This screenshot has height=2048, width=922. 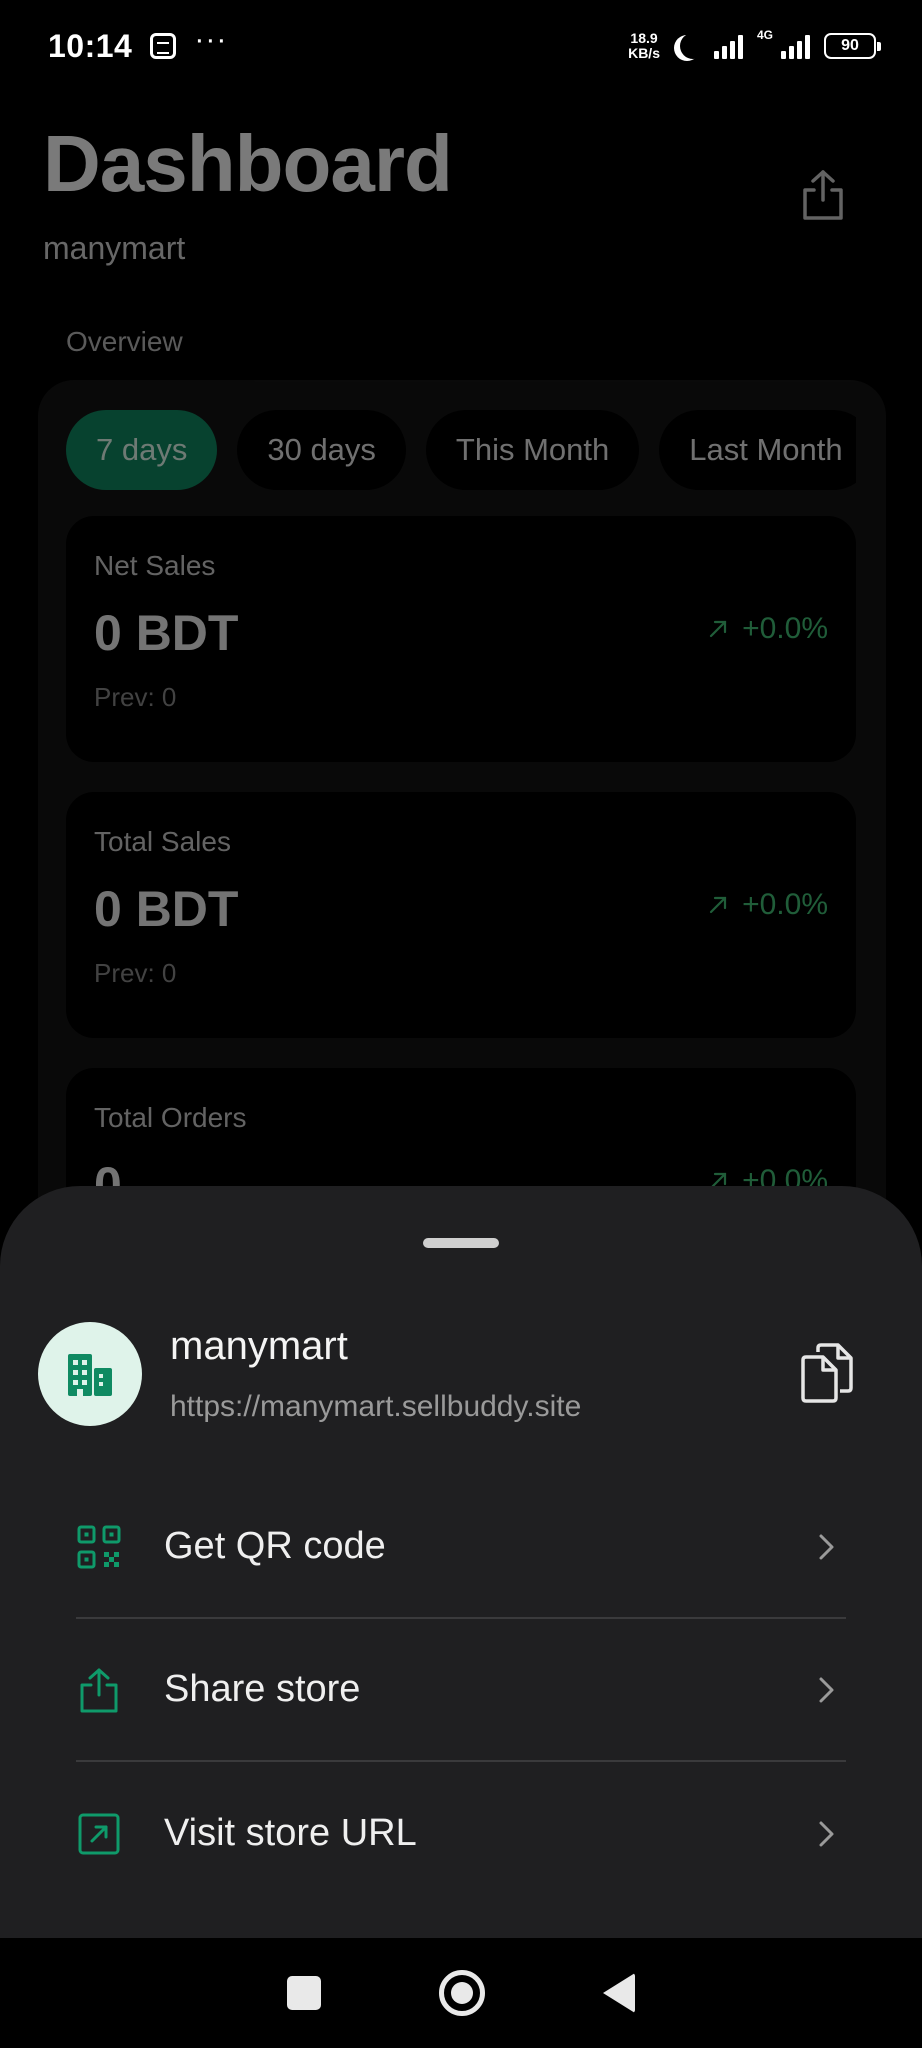 What do you see at coordinates (827, 1373) in the screenshot?
I see `copy-icon` at bounding box center [827, 1373].